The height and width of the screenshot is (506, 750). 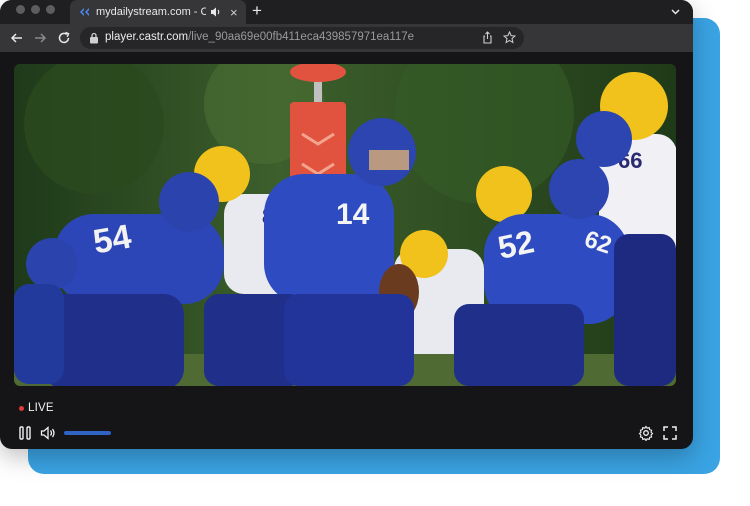 I want to click on settings-gear-icon, so click(x=646, y=433).